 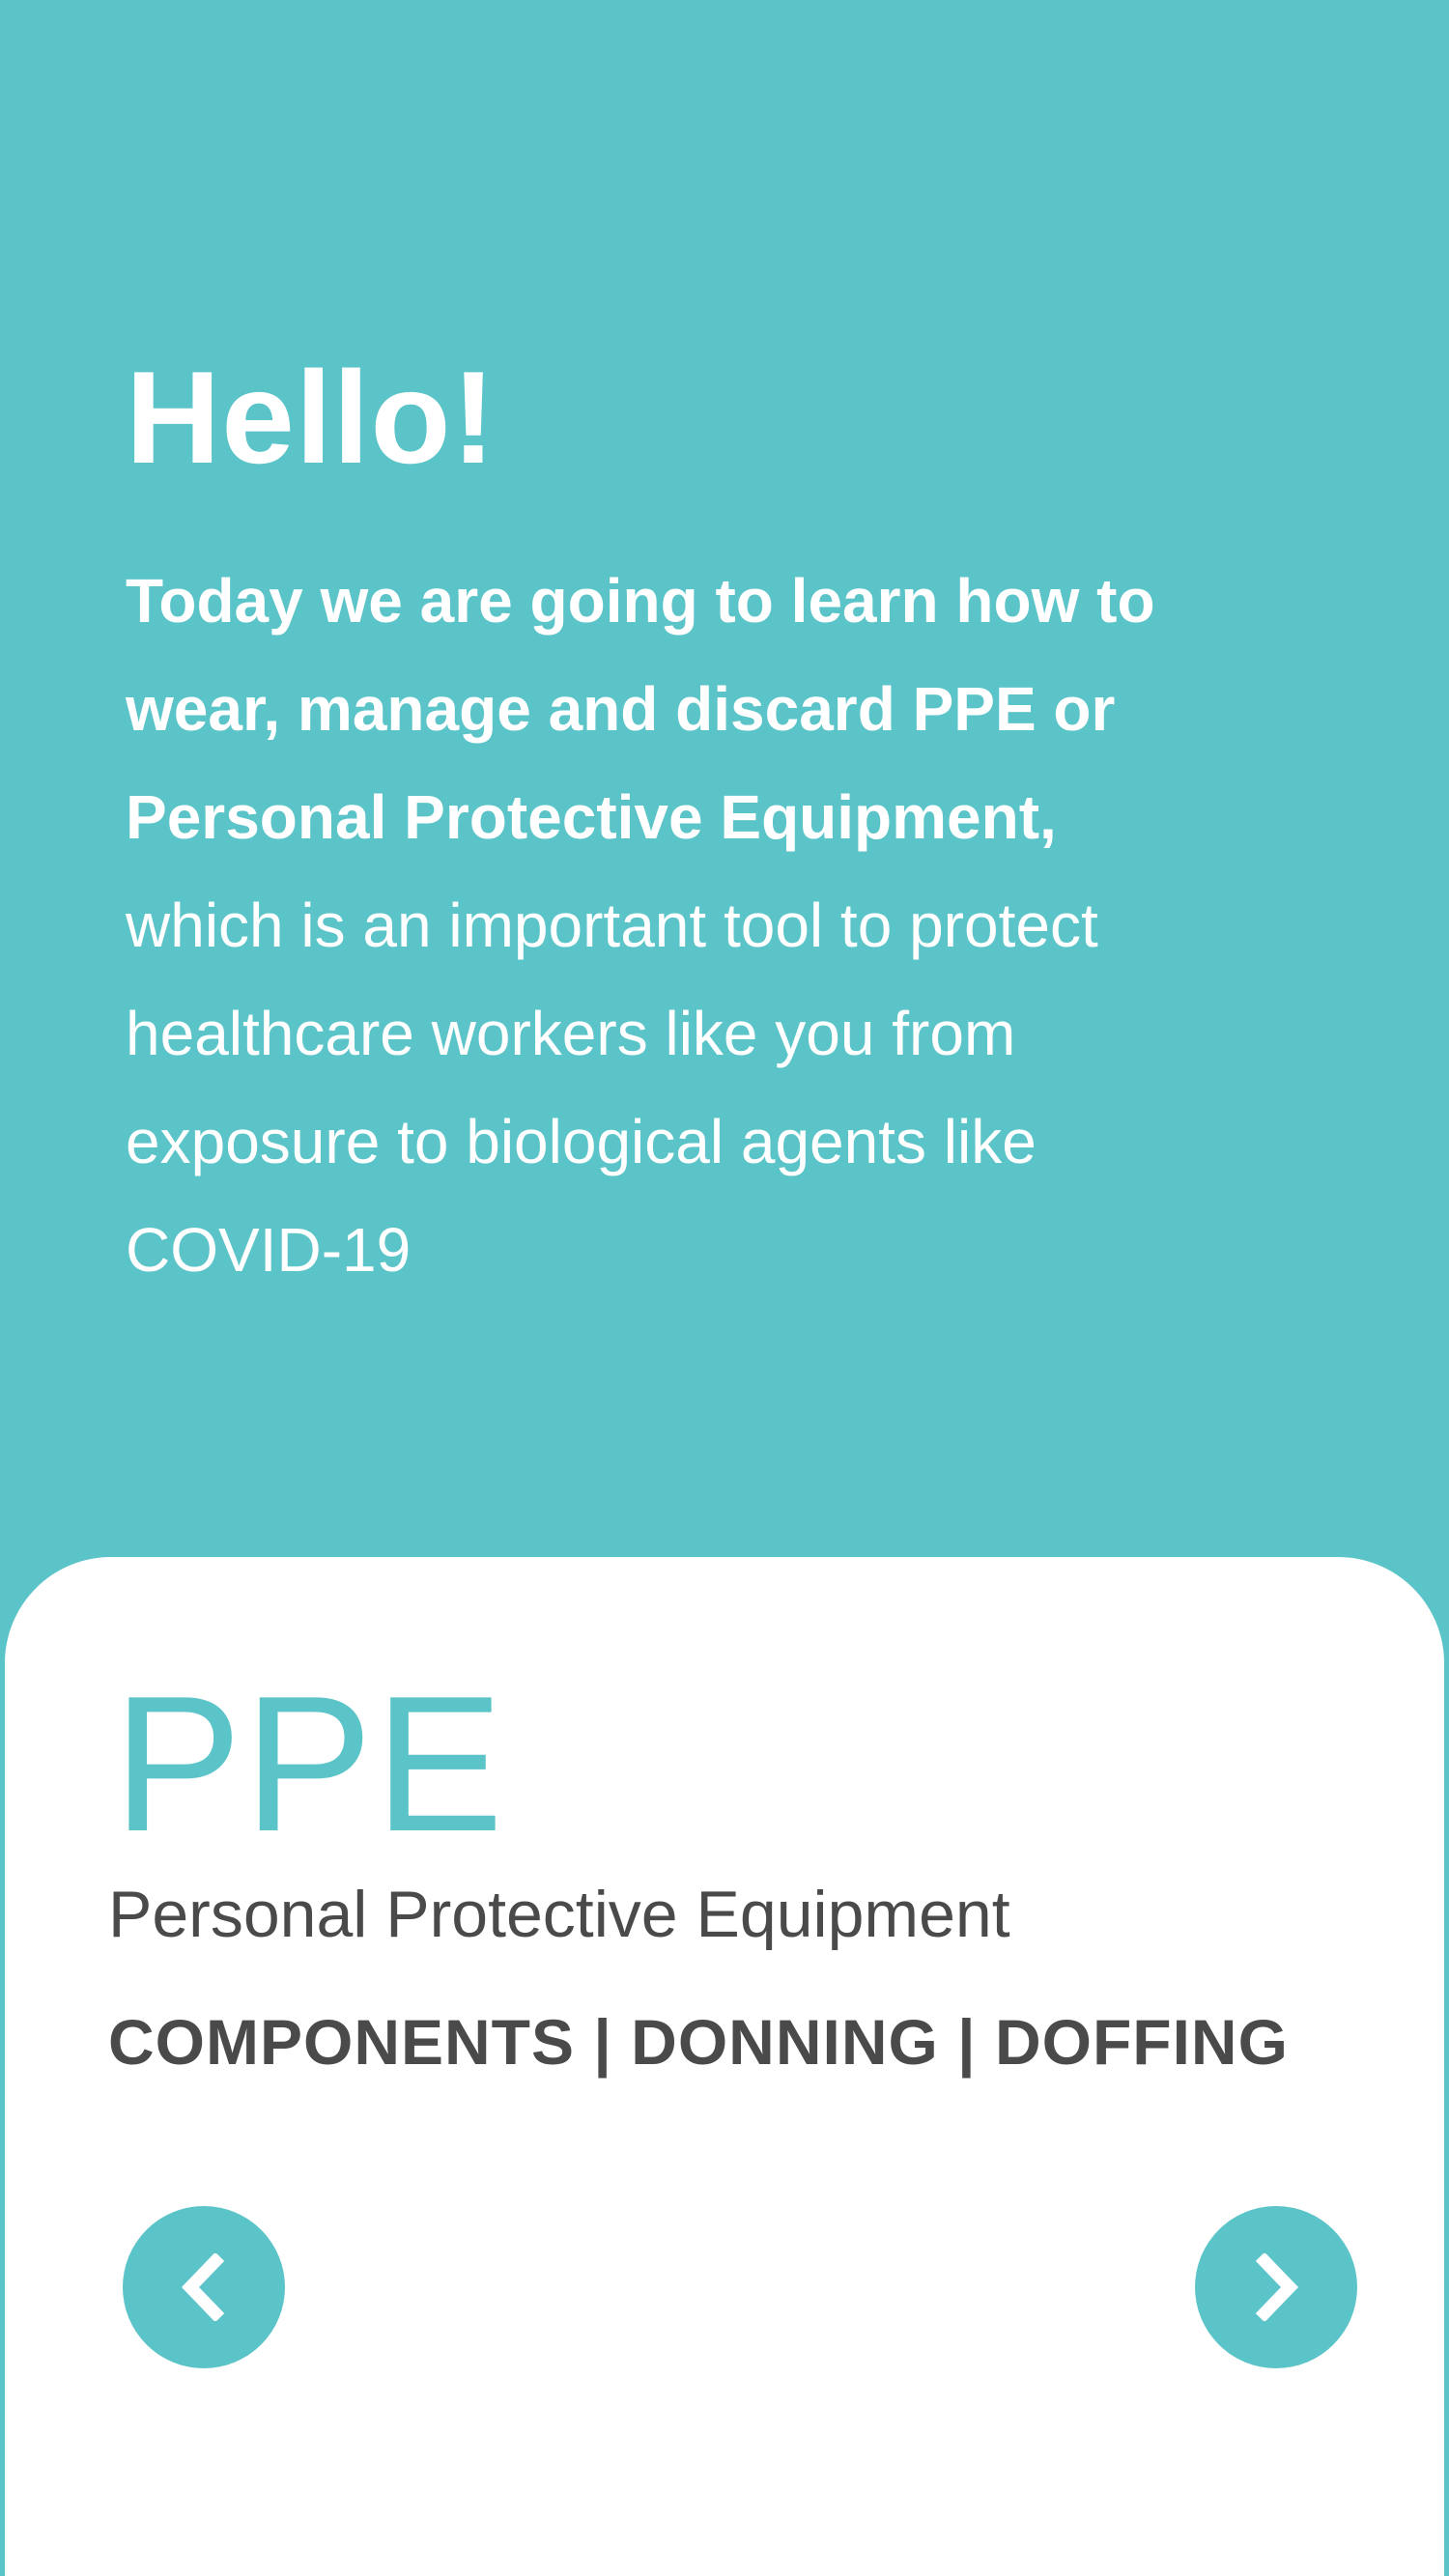 I want to click on intro-line: which is an important tool to protect, so click(x=612, y=925).